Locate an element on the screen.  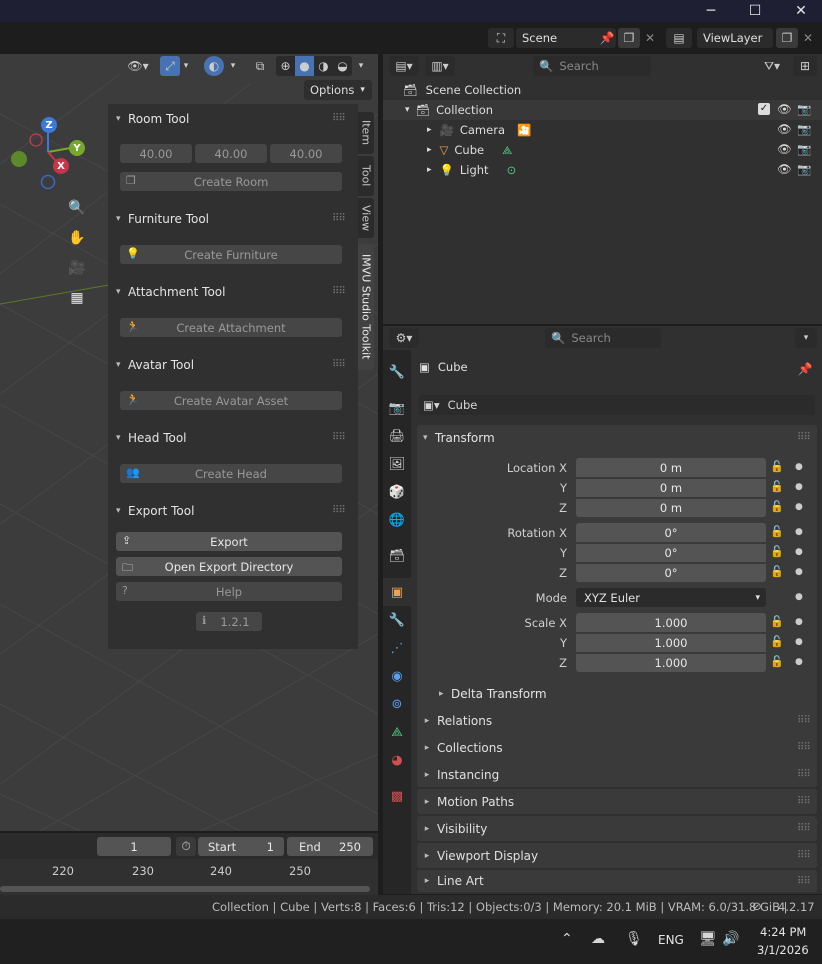
filter-icon: ⛛▾ is located at coordinates (772, 66).